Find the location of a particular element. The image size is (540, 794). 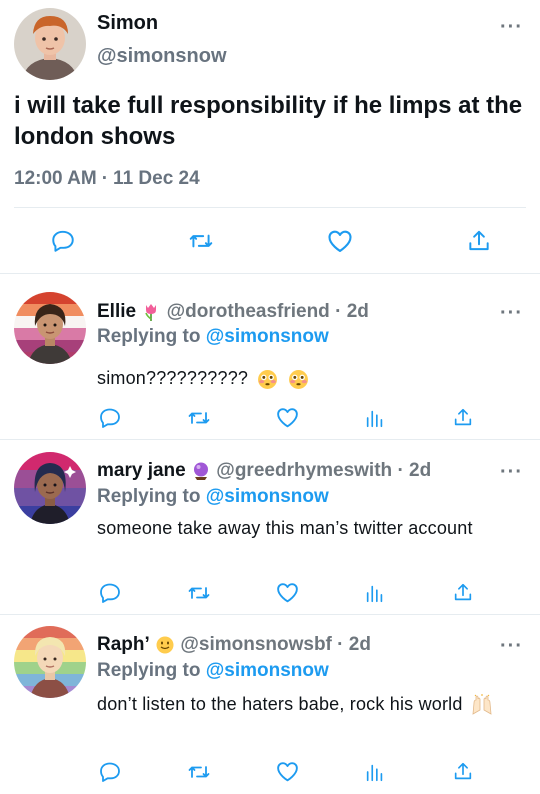

reply-header: Raph’ @simonsnowsbf · 2d is located at coordinates (234, 645).